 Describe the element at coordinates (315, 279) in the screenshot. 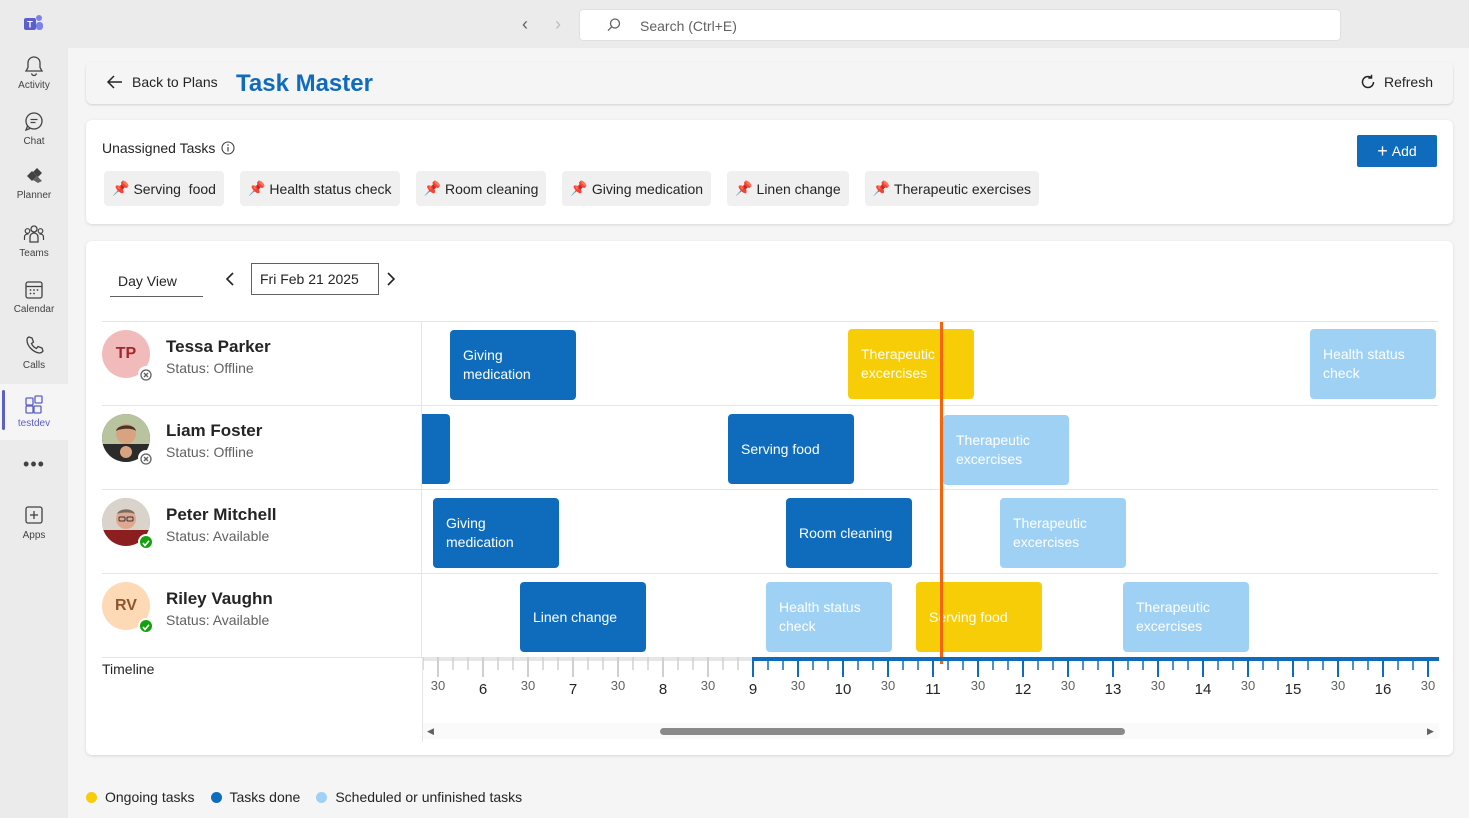

I see `date-picker: Fri Feb 21 2025` at that location.